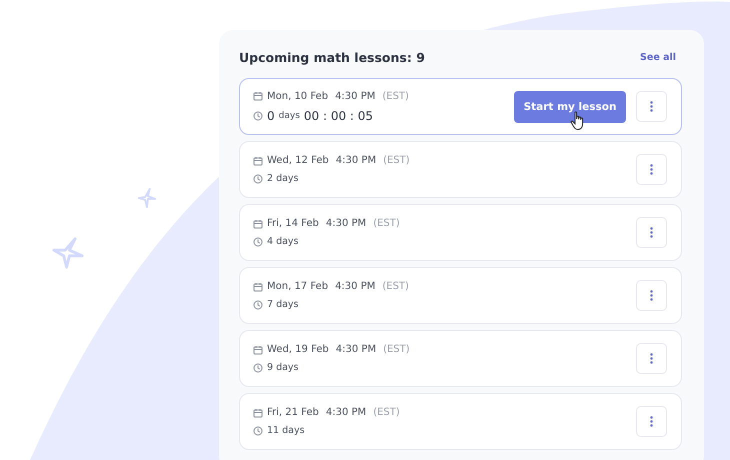  Describe the element at coordinates (293, 223) in the screenshot. I see `lesson-date: Fri, 14 Feb` at that location.